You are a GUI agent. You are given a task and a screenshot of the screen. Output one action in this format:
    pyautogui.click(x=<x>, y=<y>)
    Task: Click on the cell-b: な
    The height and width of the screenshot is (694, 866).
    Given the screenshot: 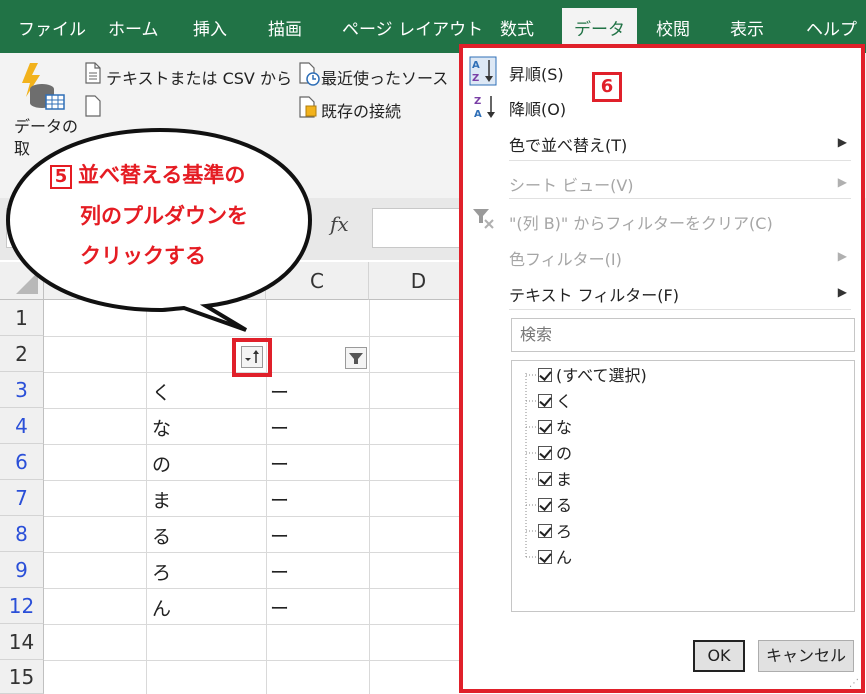 What is the action you would take?
    pyautogui.click(x=161, y=427)
    